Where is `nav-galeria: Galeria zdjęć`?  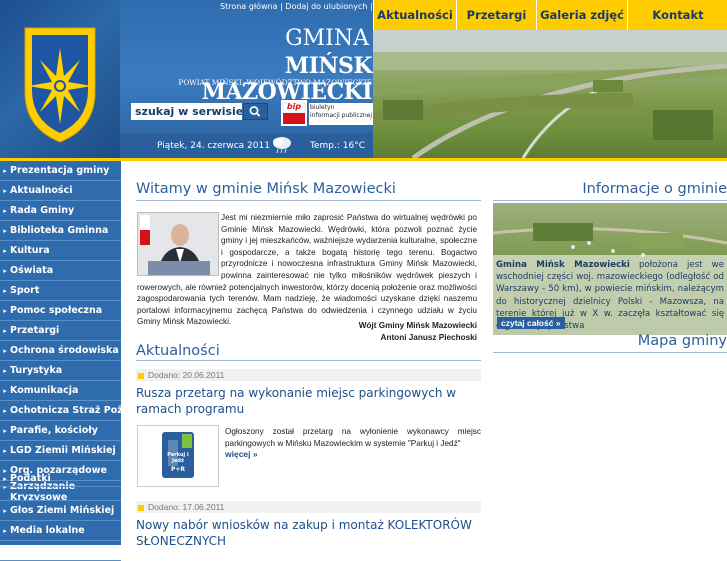
nav-galeria: Galeria zdjęć is located at coordinates (581, 15).